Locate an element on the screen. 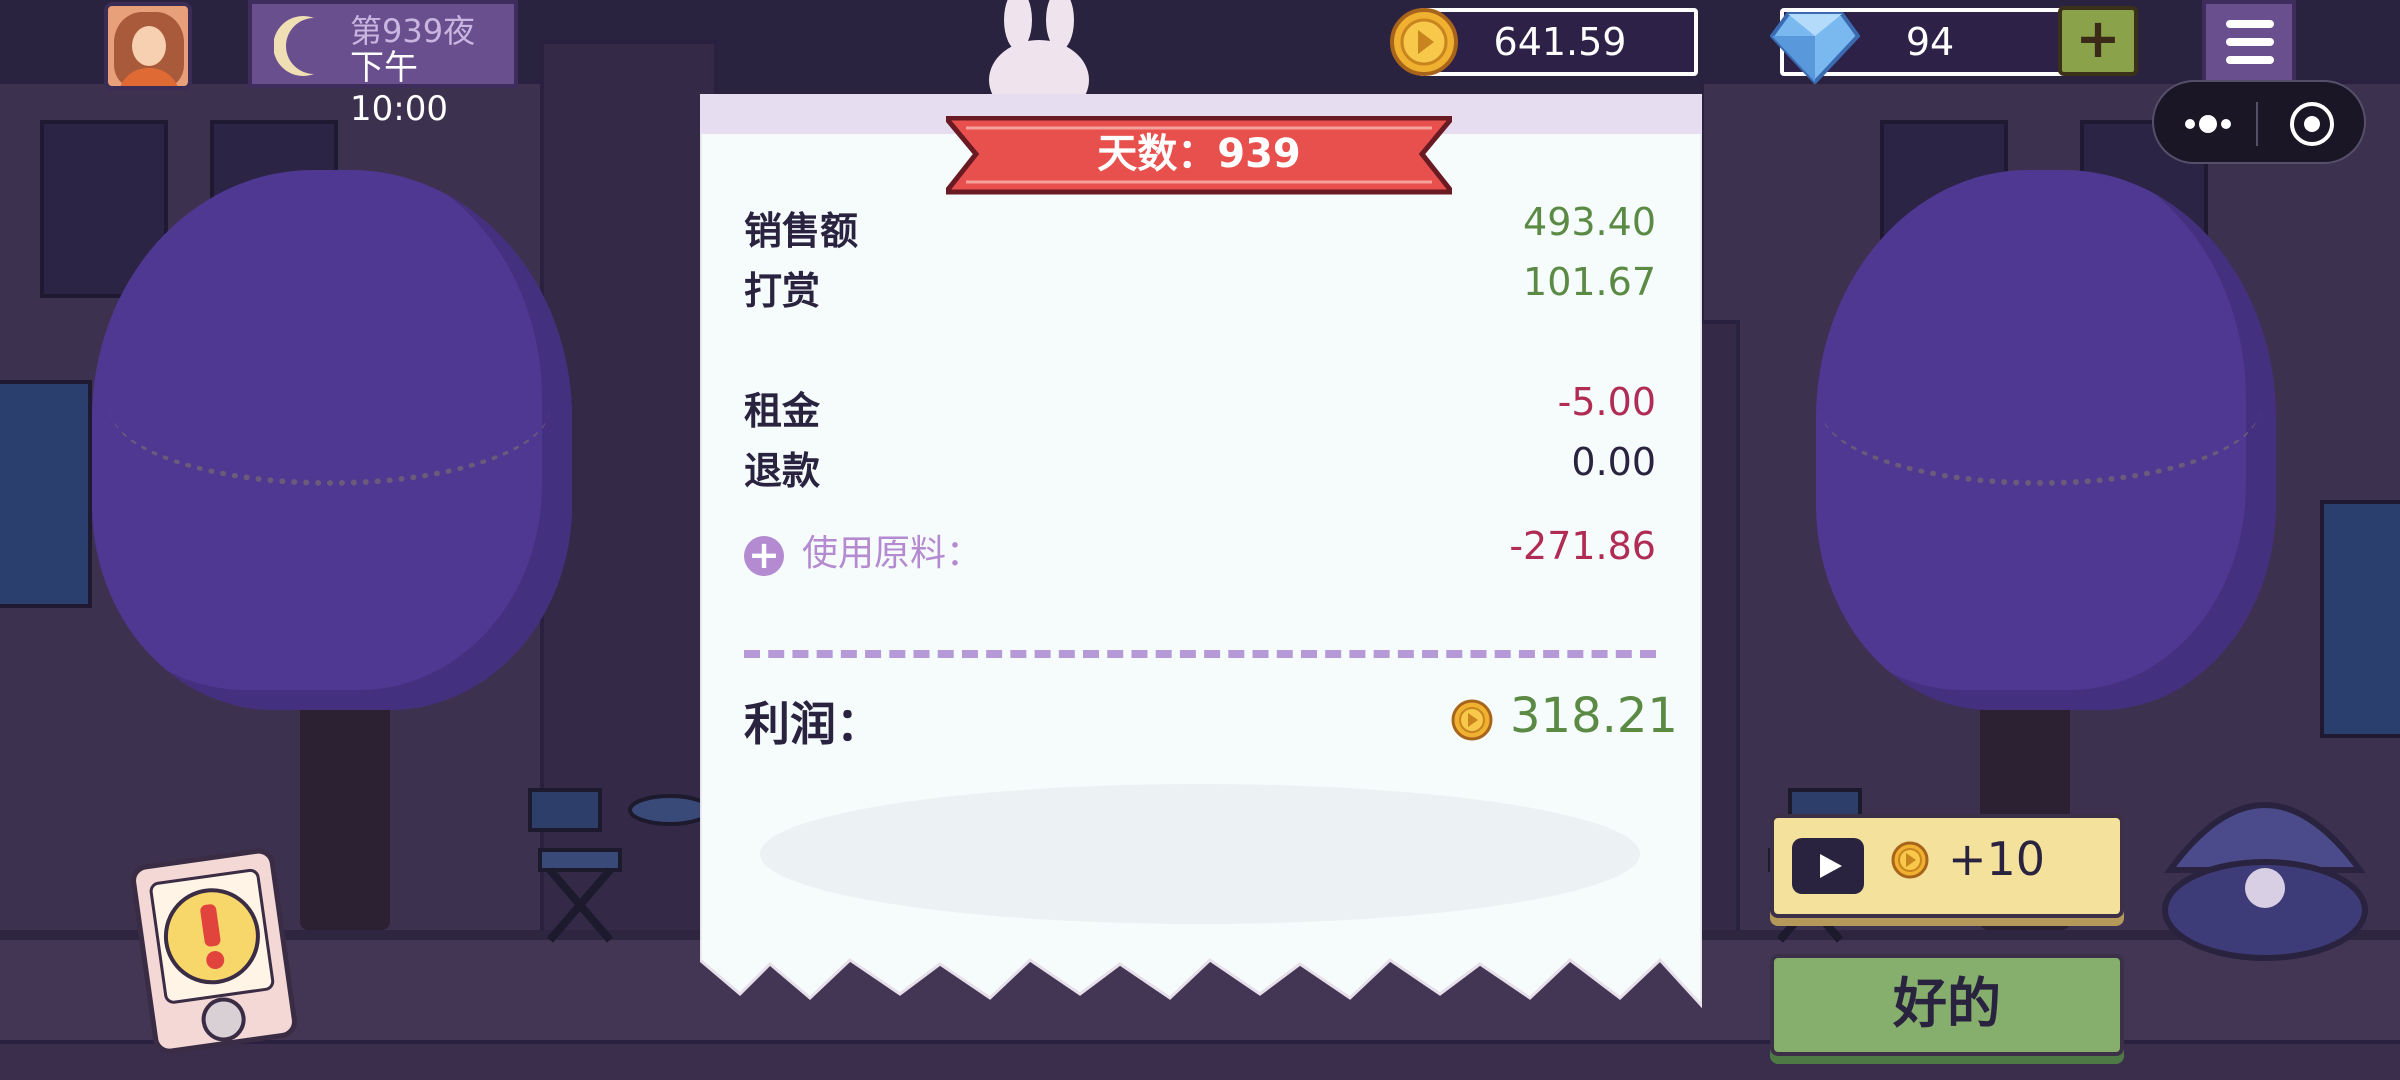 This screenshot has width=2400, height=1080. miniprogram-capsule is located at coordinates (2259, 122).